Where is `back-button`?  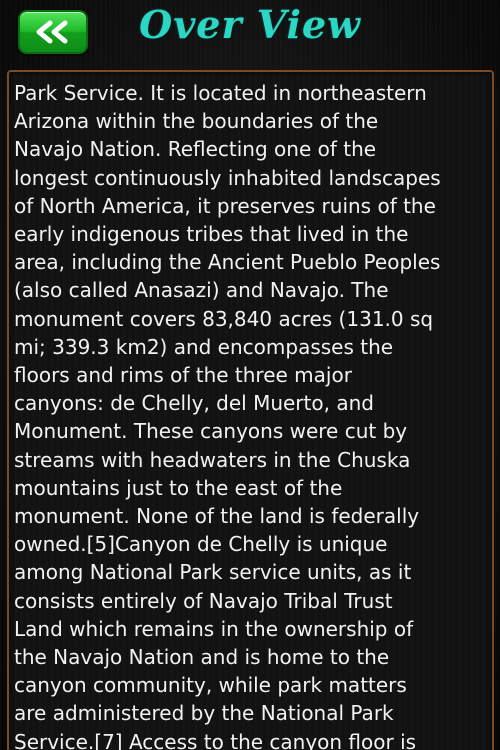 back-button is located at coordinates (53, 32).